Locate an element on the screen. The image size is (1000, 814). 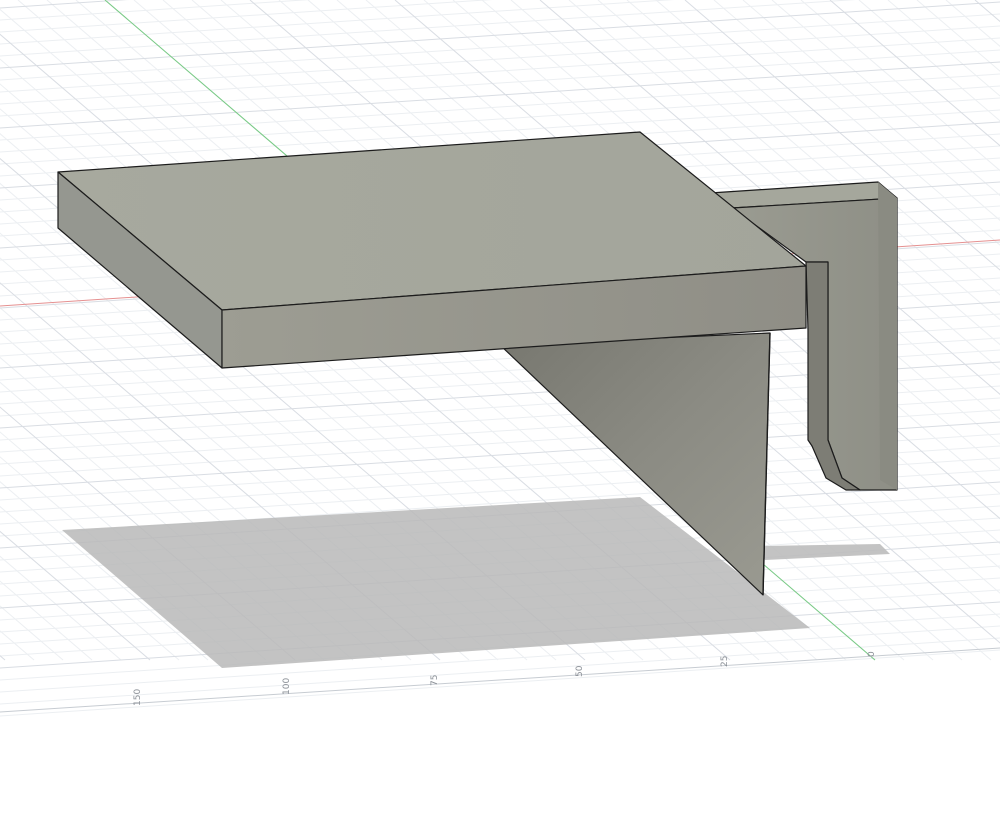
hook-shadow is located at coordinates (825, 552).